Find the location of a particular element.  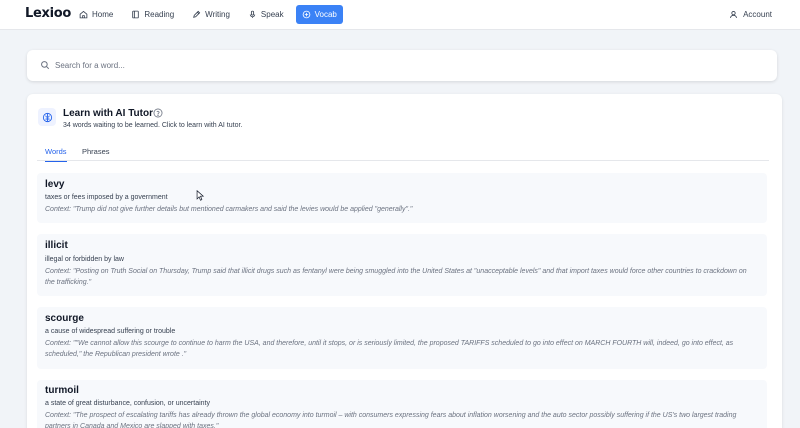

word-term: levy is located at coordinates (55, 184).